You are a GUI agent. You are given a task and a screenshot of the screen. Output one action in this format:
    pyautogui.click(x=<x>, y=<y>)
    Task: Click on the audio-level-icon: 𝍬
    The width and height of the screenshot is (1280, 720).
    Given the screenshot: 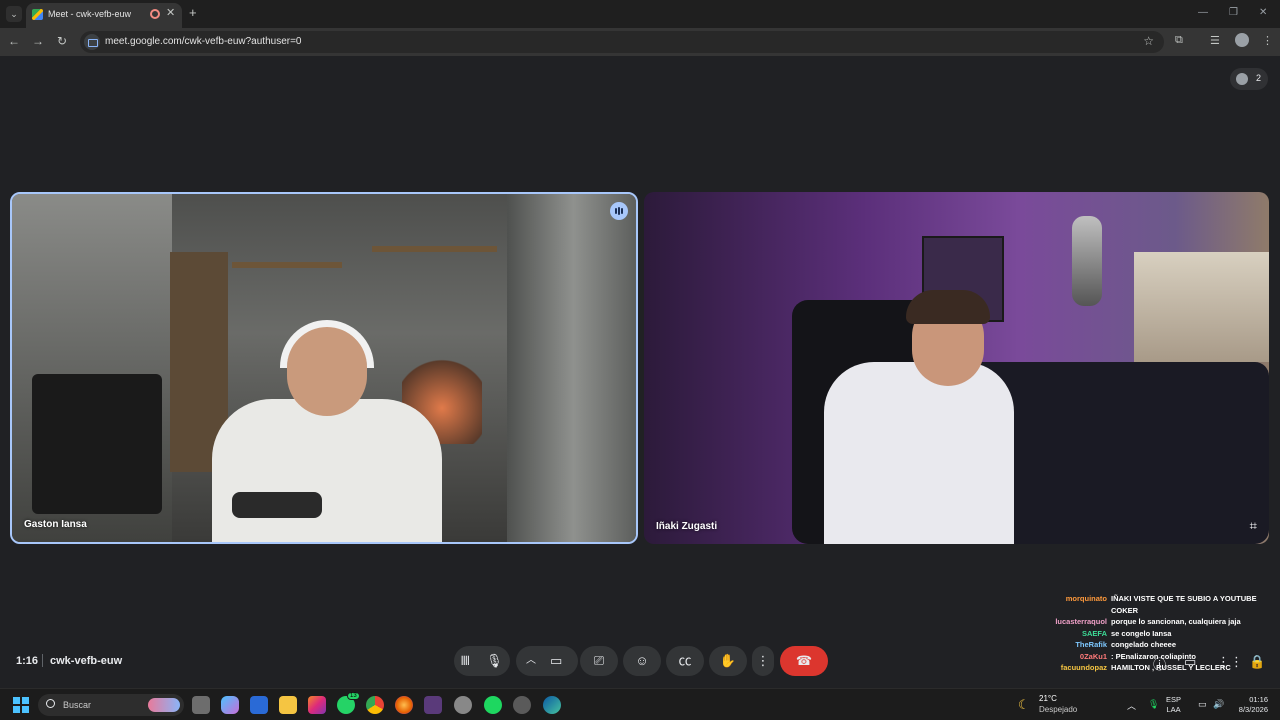 What is the action you would take?
    pyautogui.click(x=465, y=660)
    